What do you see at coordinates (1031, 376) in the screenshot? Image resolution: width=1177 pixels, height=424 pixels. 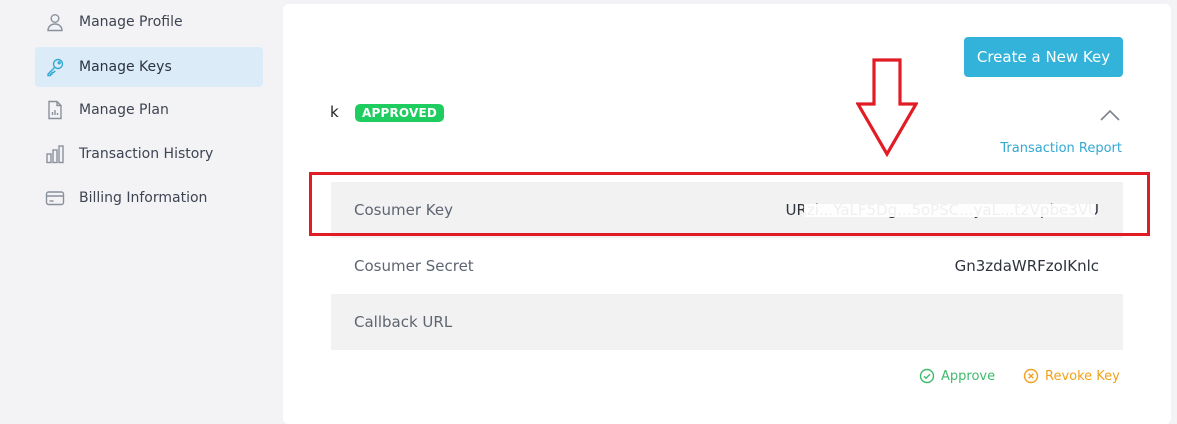 I see `x-circle-icon` at bounding box center [1031, 376].